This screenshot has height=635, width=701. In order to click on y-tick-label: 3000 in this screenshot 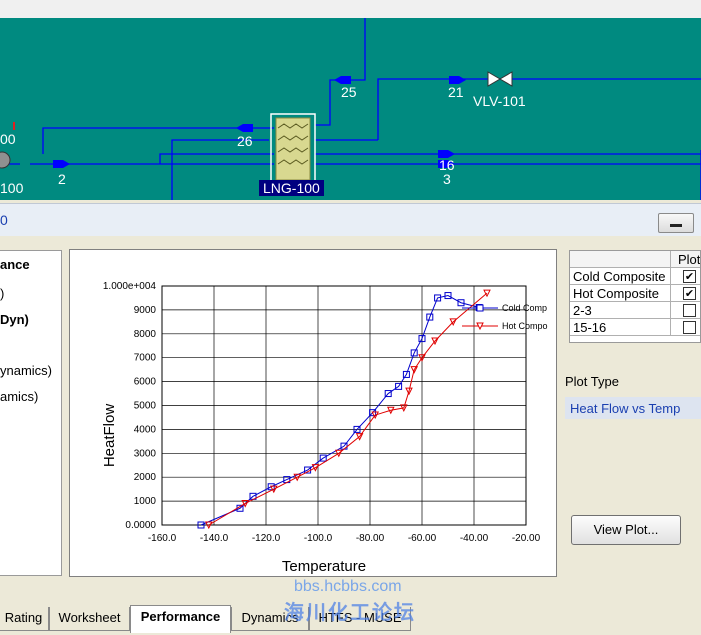, I will do `click(145, 453)`.